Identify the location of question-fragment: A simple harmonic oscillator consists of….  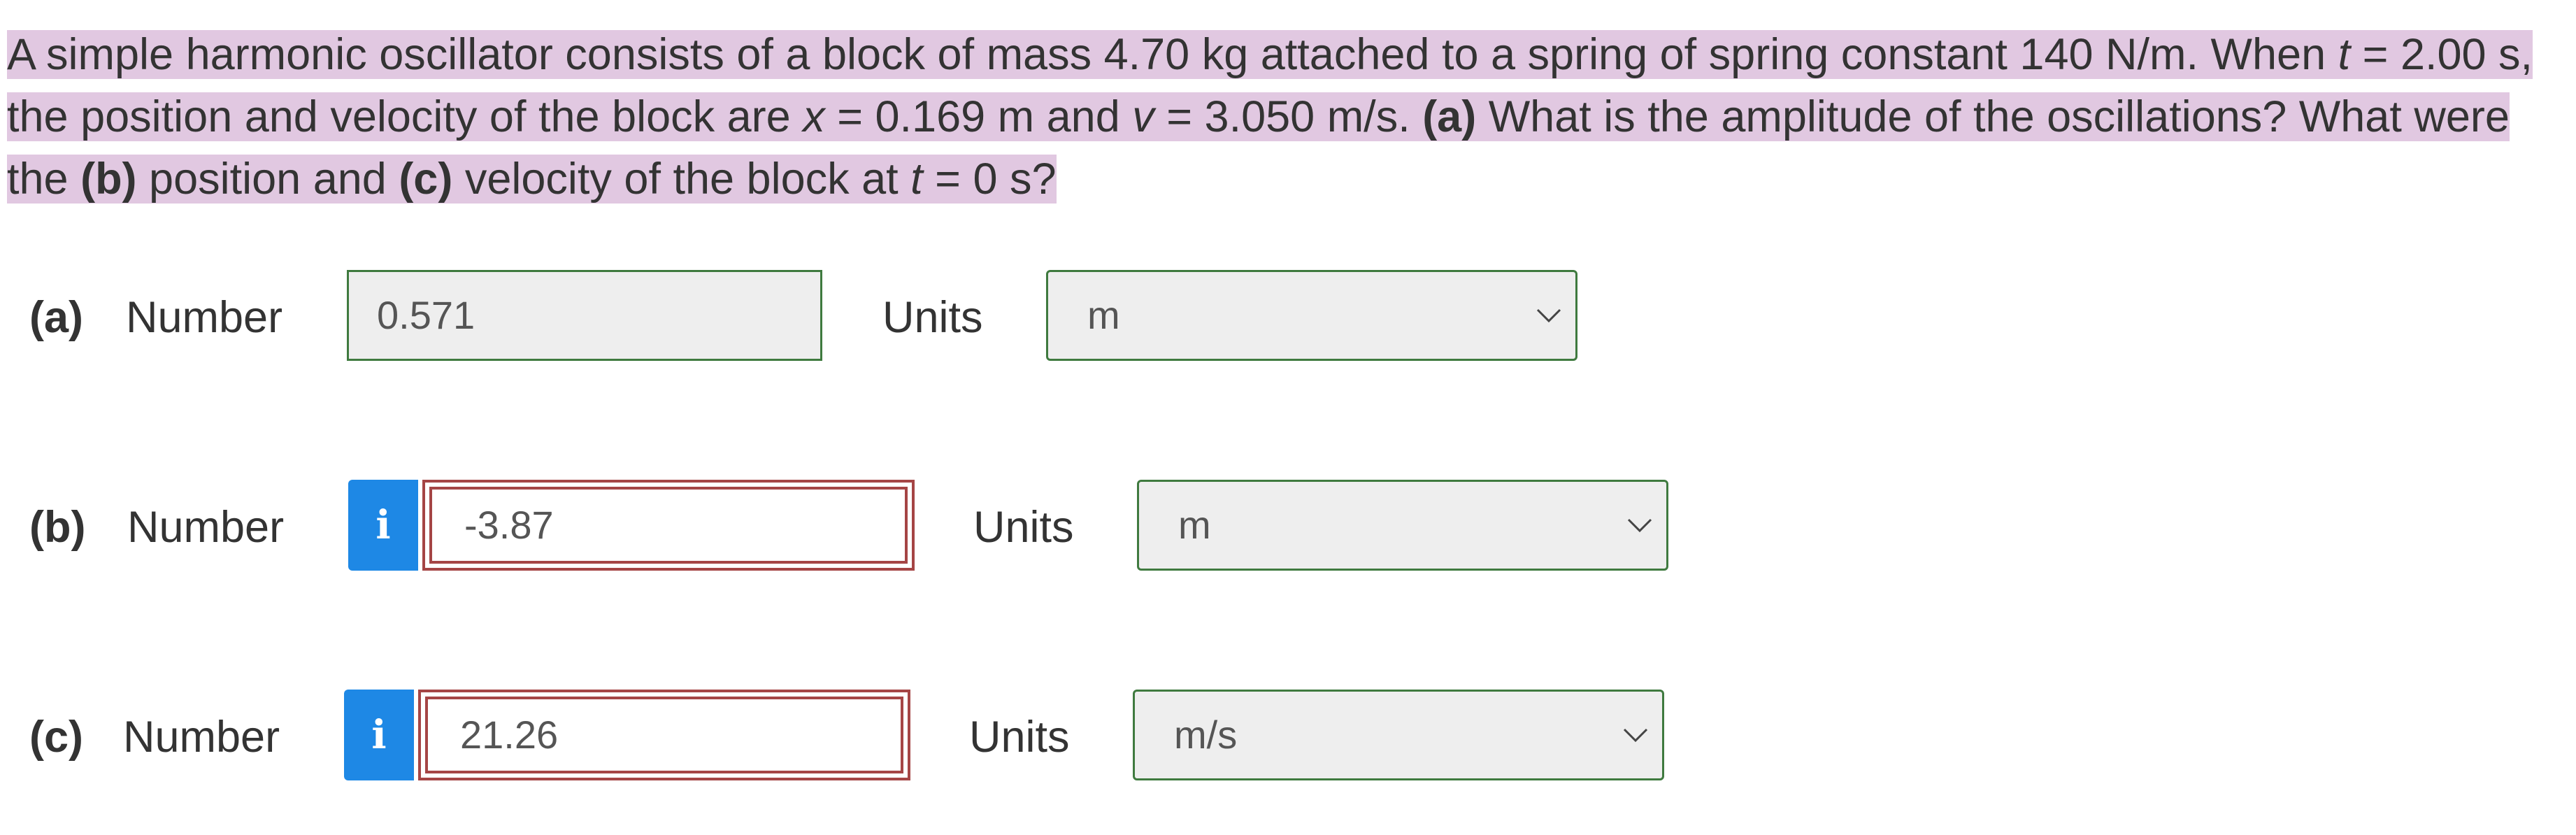
(1172, 55).